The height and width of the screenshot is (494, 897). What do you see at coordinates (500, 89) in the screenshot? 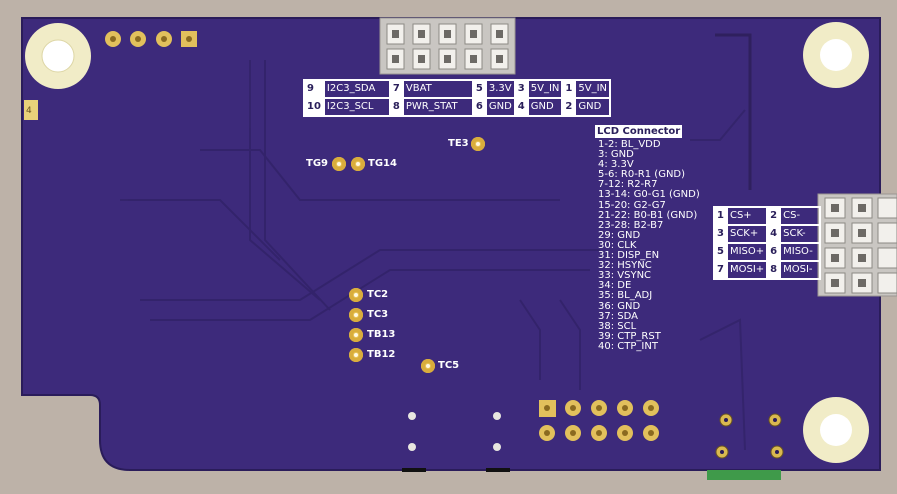
I see `pin-label: 3.3V` at bounding box center [500, 89].